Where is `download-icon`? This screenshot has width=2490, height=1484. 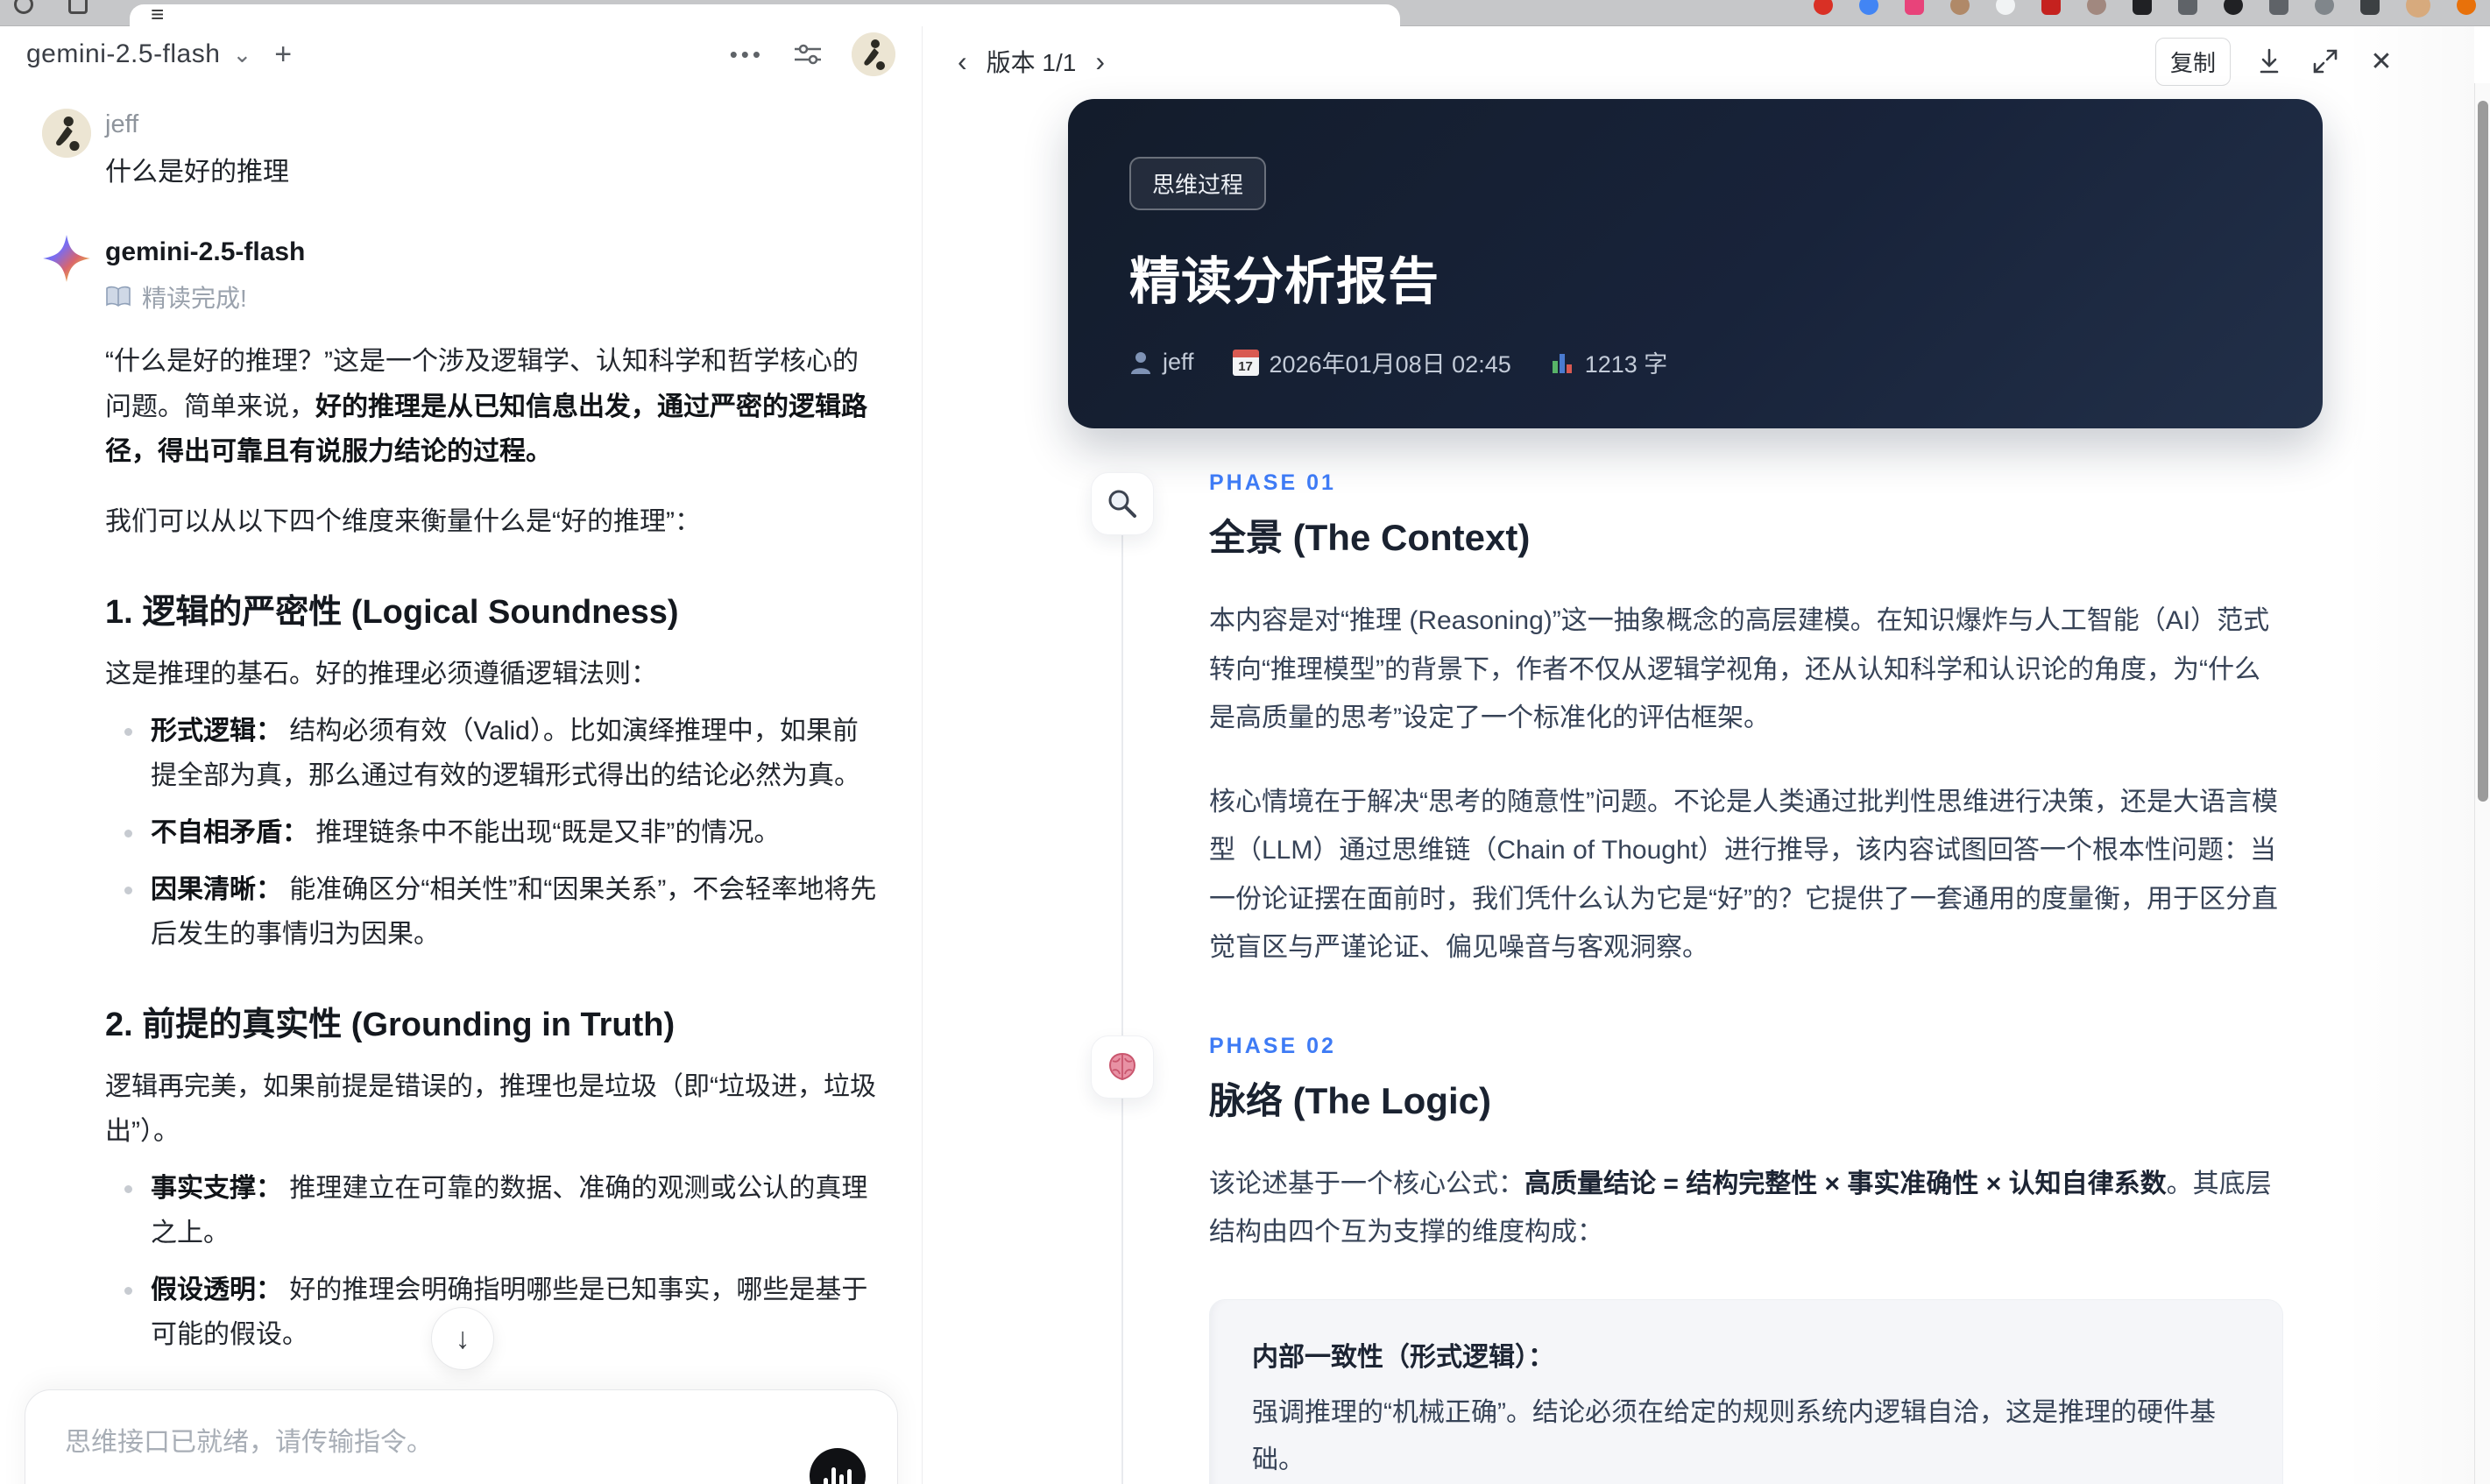
download-icon is located at coordinates (2269, 61).